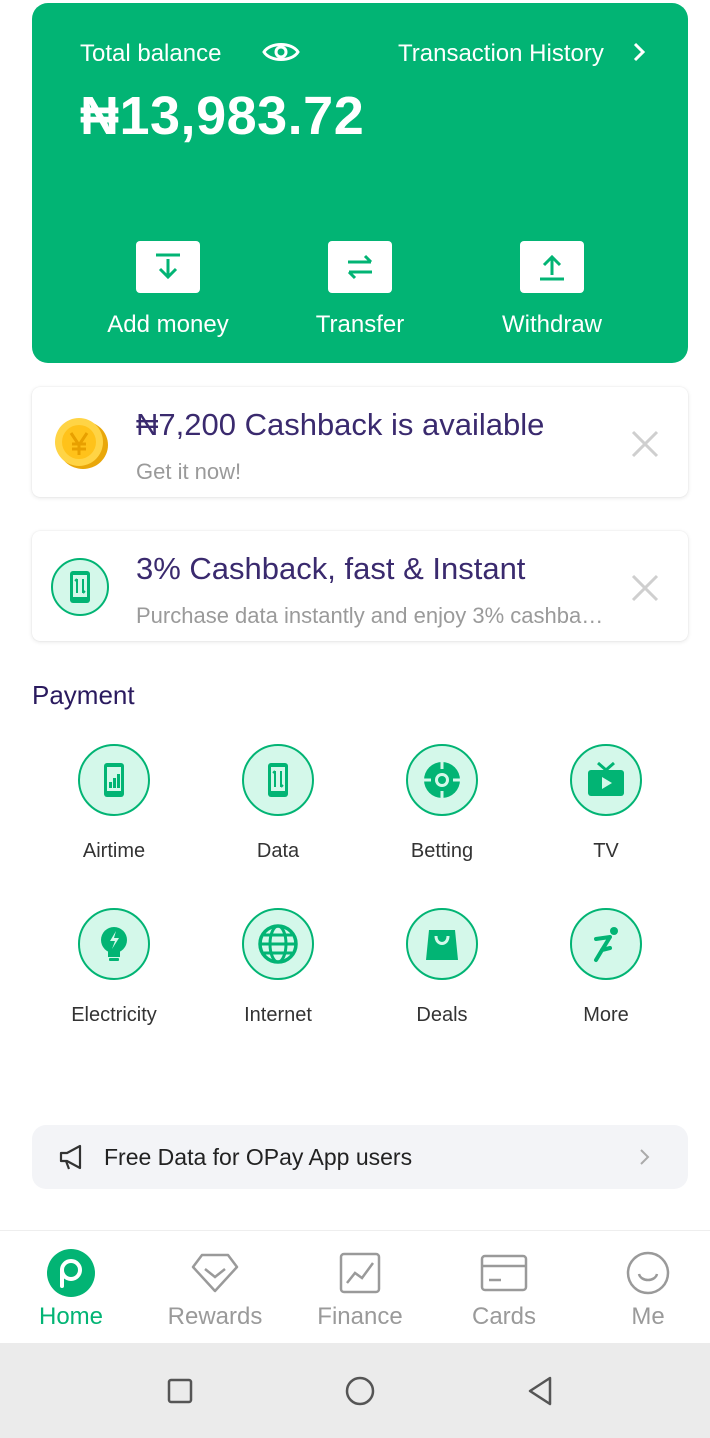 The width and height of the screenshot is (710, 1438). What do you see at coordinates (258, 1157) in the screenshot?
I see `notice-text: Free Data for OPay App users` at bounding box center [258, 1157].